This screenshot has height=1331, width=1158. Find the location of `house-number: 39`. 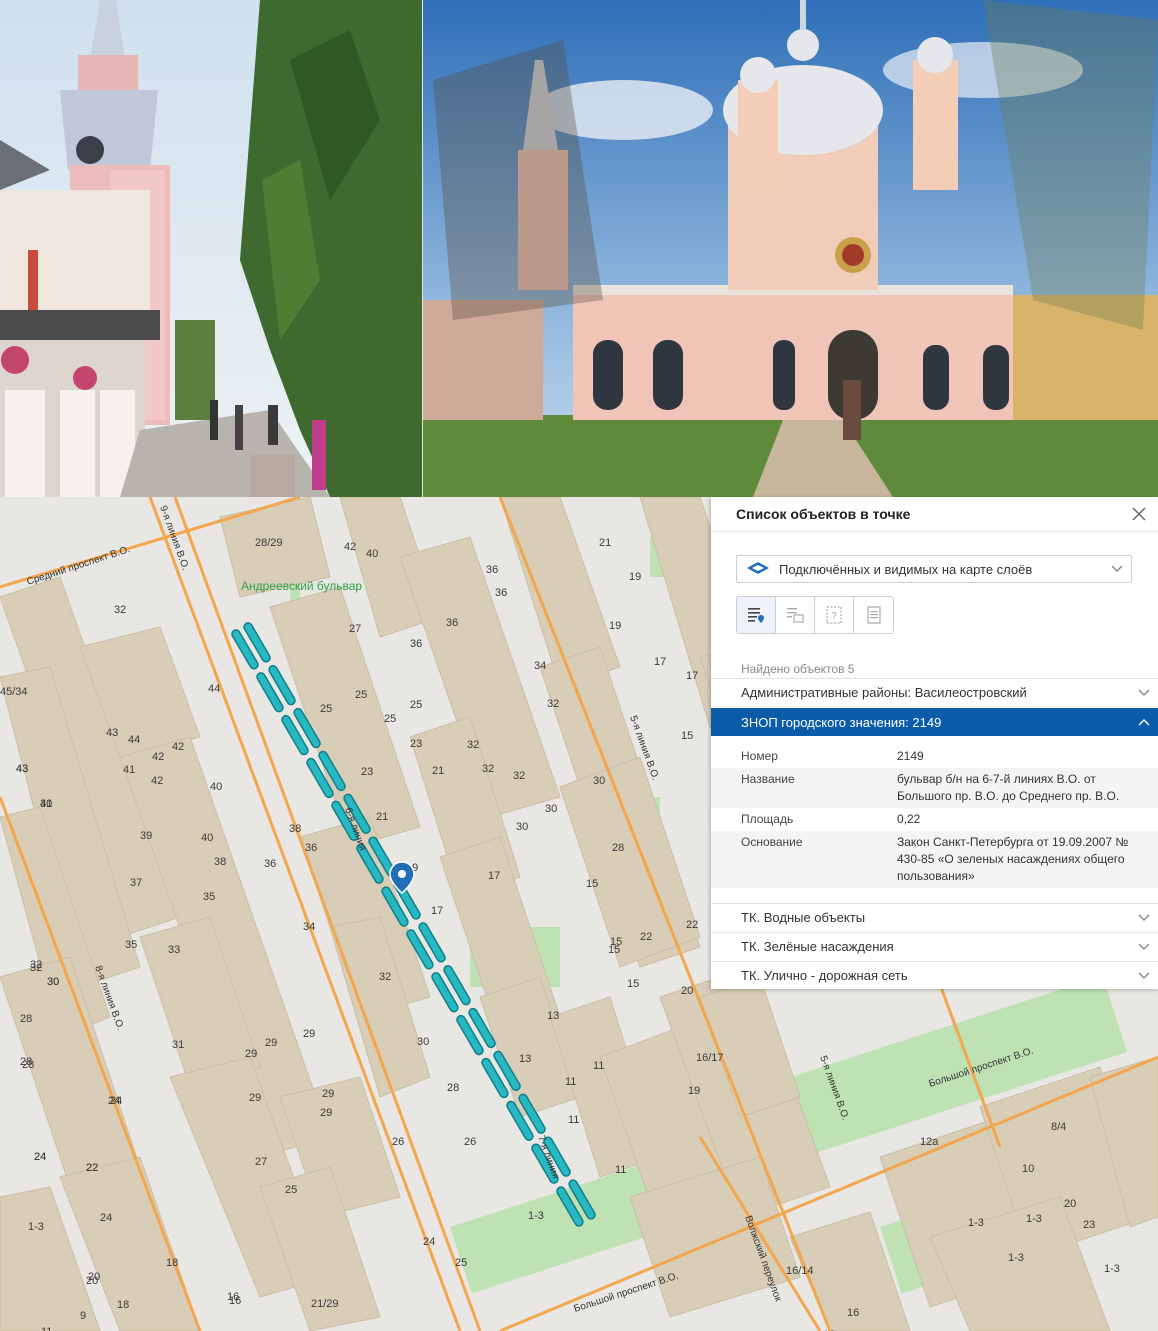

house-number: 39 is located at coordinates (146, 836).